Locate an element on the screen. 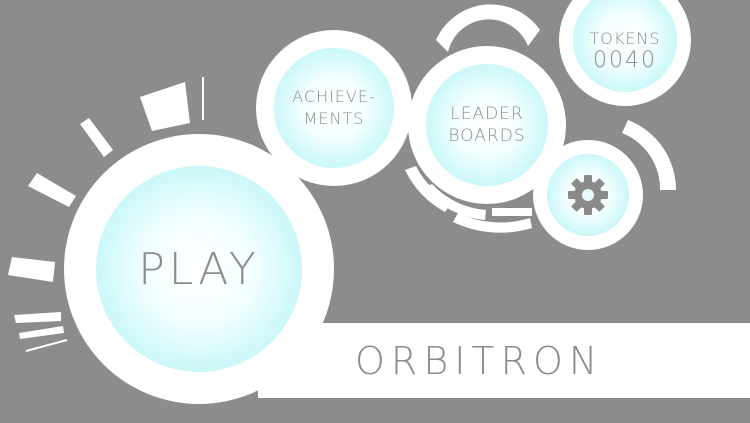 The image size is (750, 423). tokens-label: TOKENS is located at coordinates (625, 38).